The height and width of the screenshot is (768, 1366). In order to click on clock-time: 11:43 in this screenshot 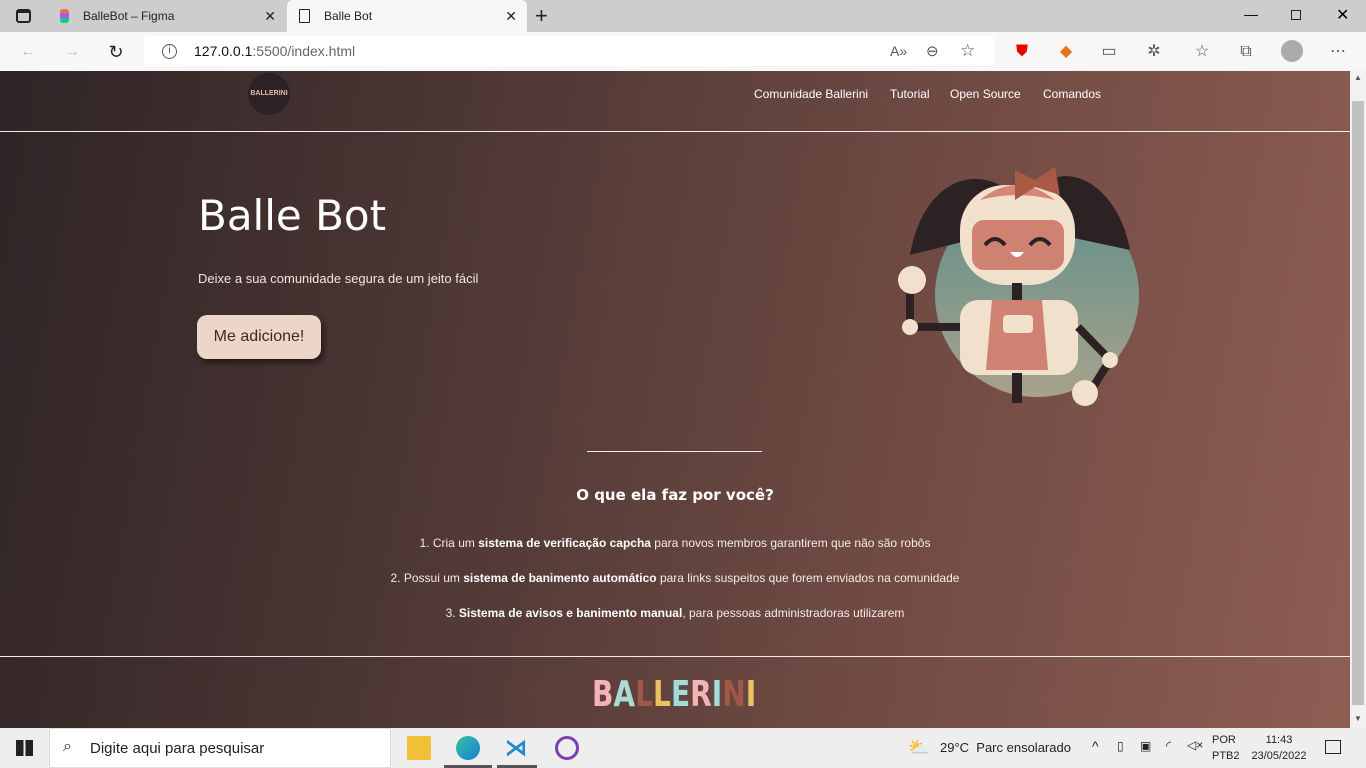, I will do `click(1279, 740)`.